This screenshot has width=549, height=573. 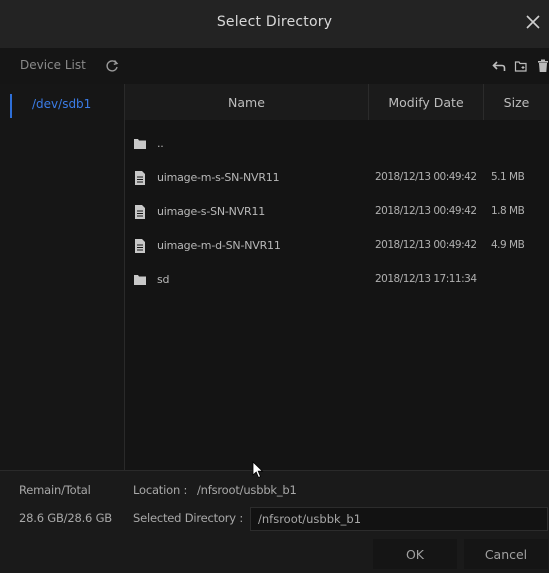 I want to click on table-row: sd 2018/12/13 17:11:34, so click(x=337, y=281).